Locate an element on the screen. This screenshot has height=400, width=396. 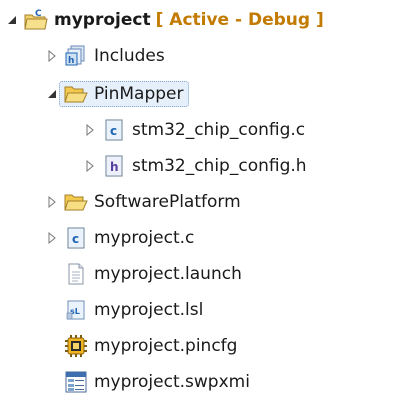
project-name: myproject is located at coordinates (102, 20).